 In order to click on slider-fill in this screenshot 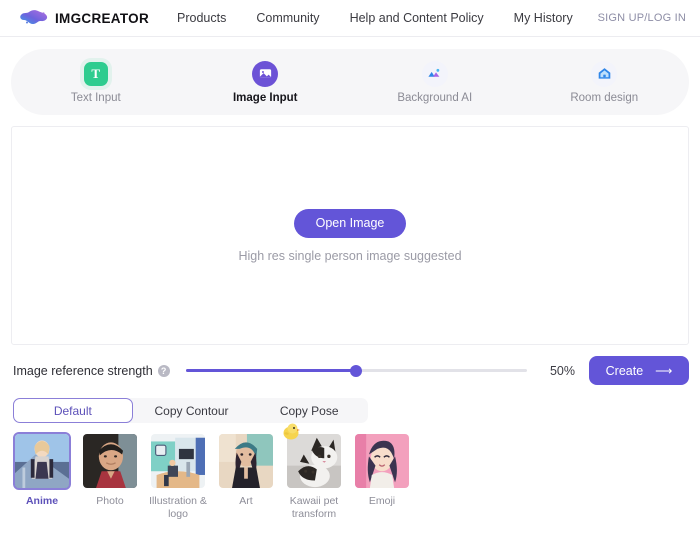, I will do `click(271, 370)`.